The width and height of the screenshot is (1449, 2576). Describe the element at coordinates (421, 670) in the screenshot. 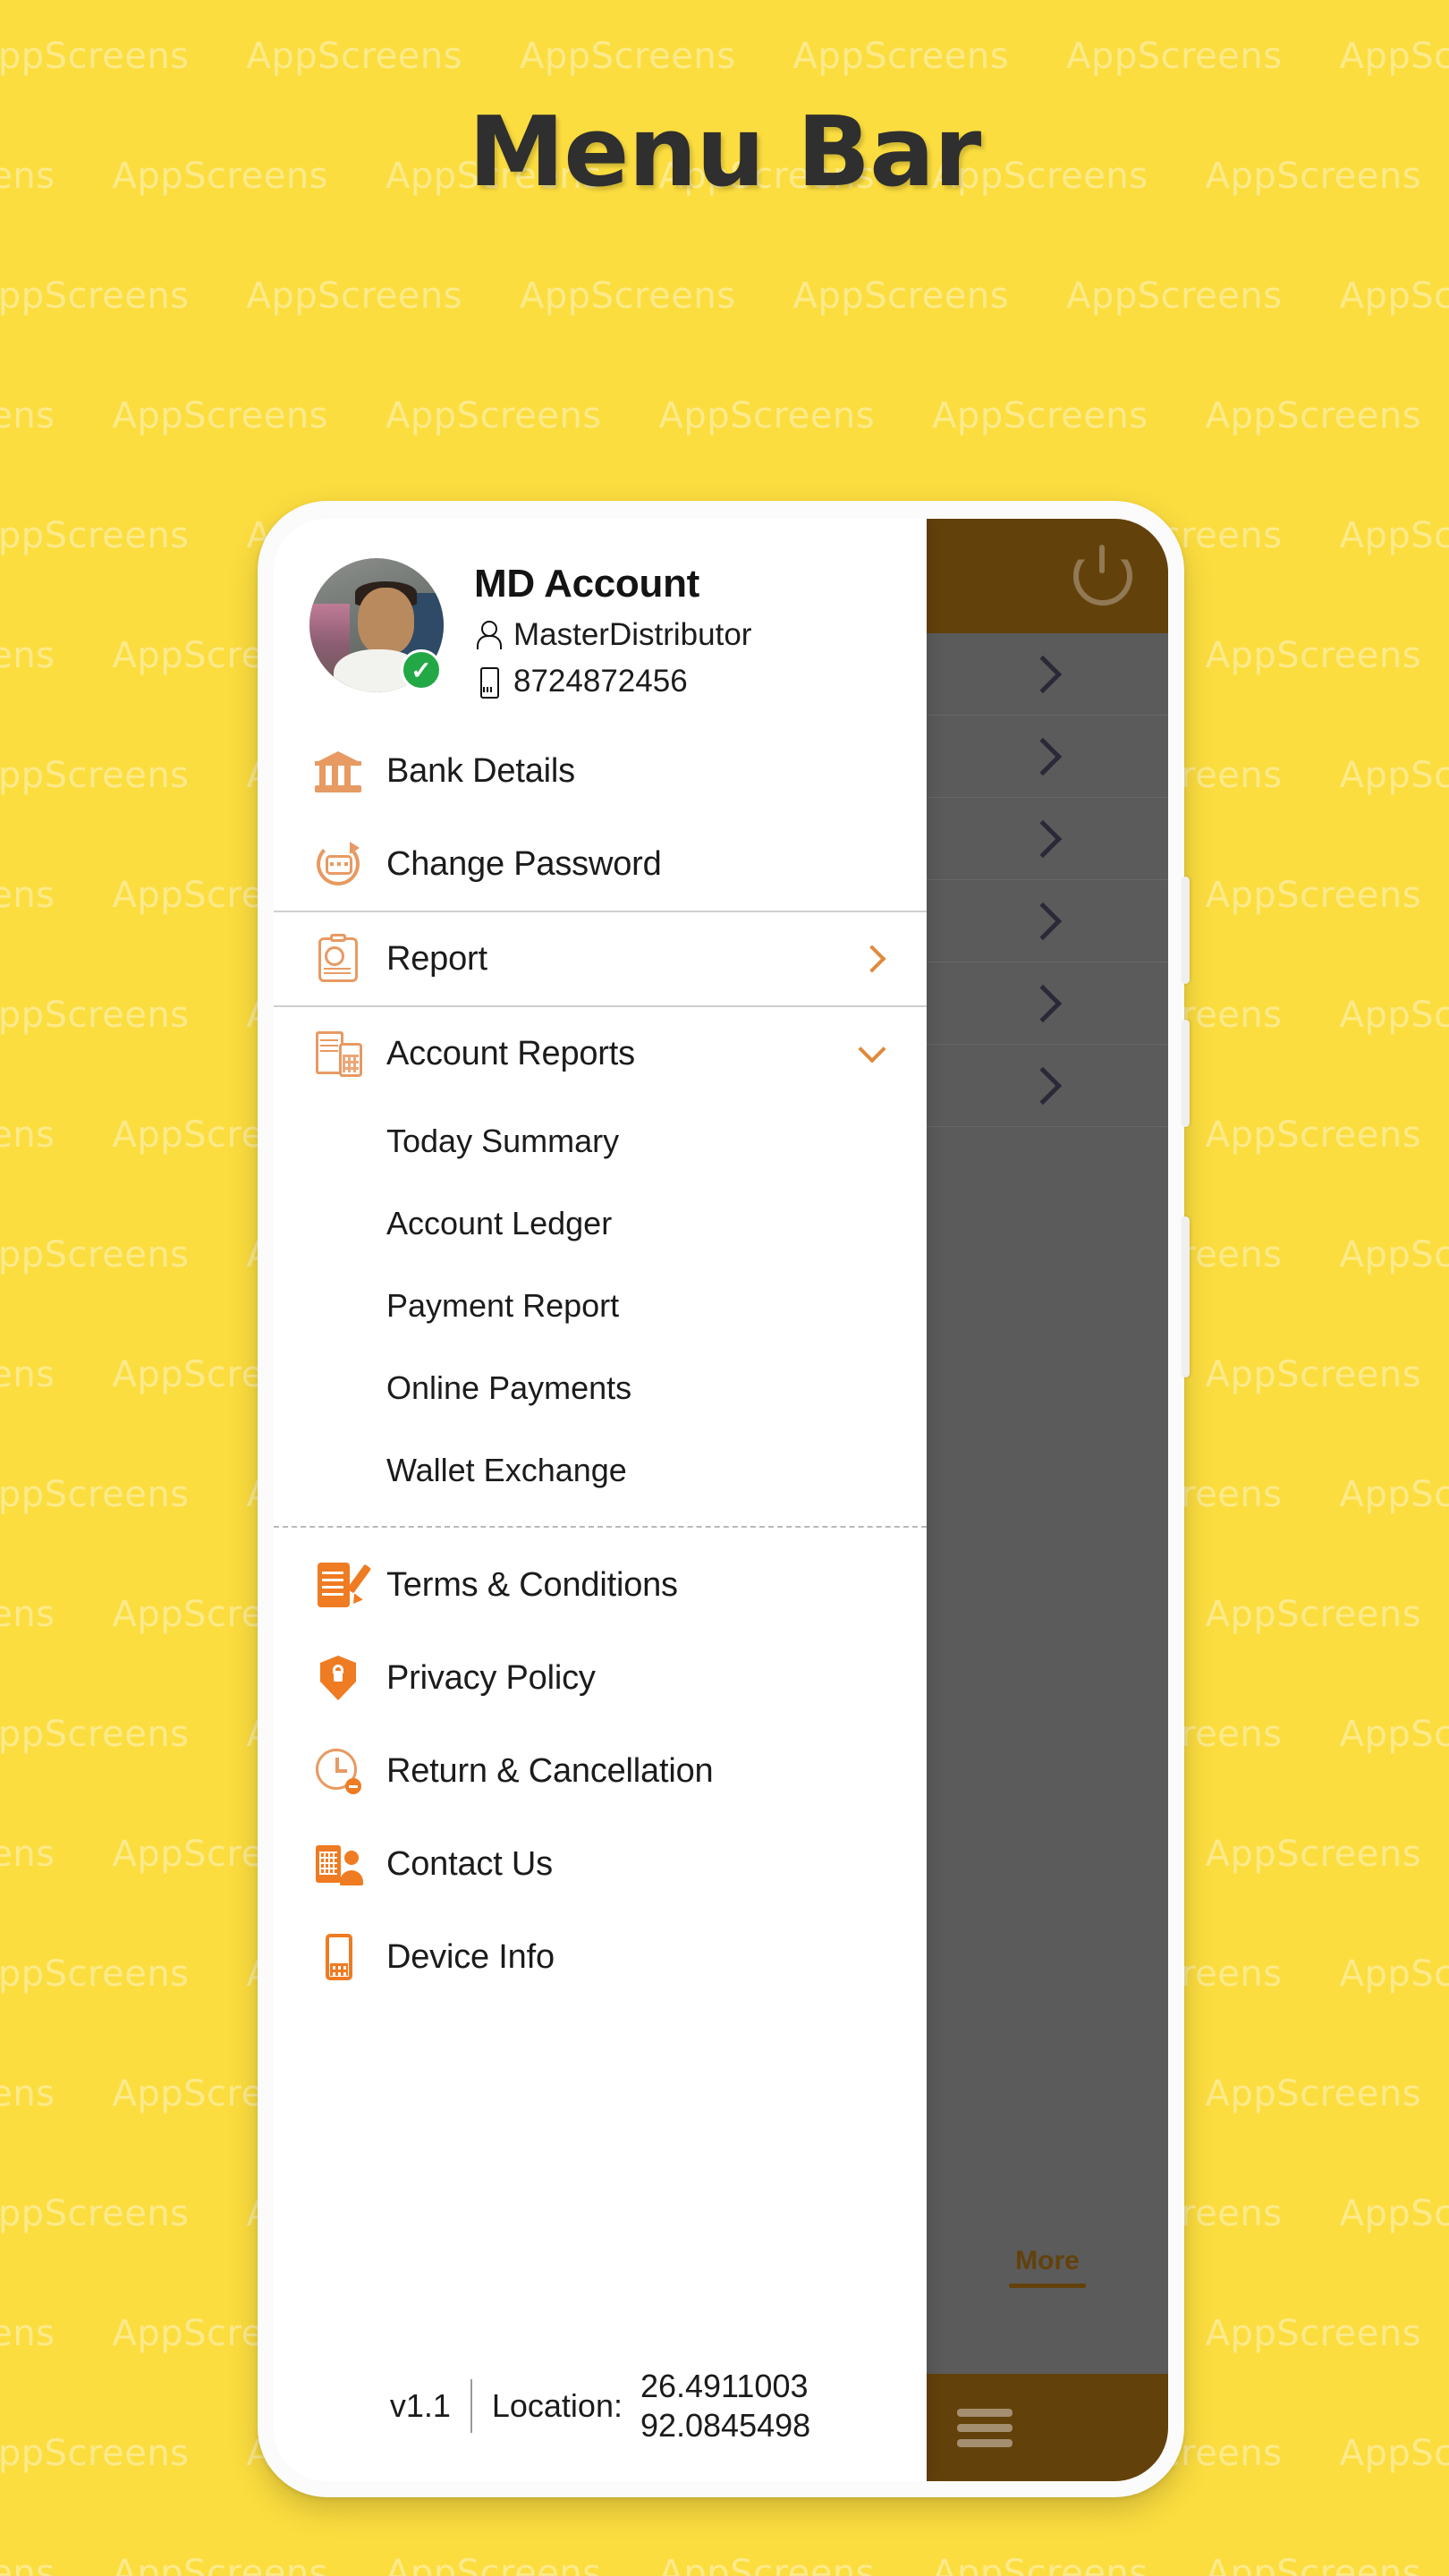

I see `verified-check-icon: ✓` at that location.